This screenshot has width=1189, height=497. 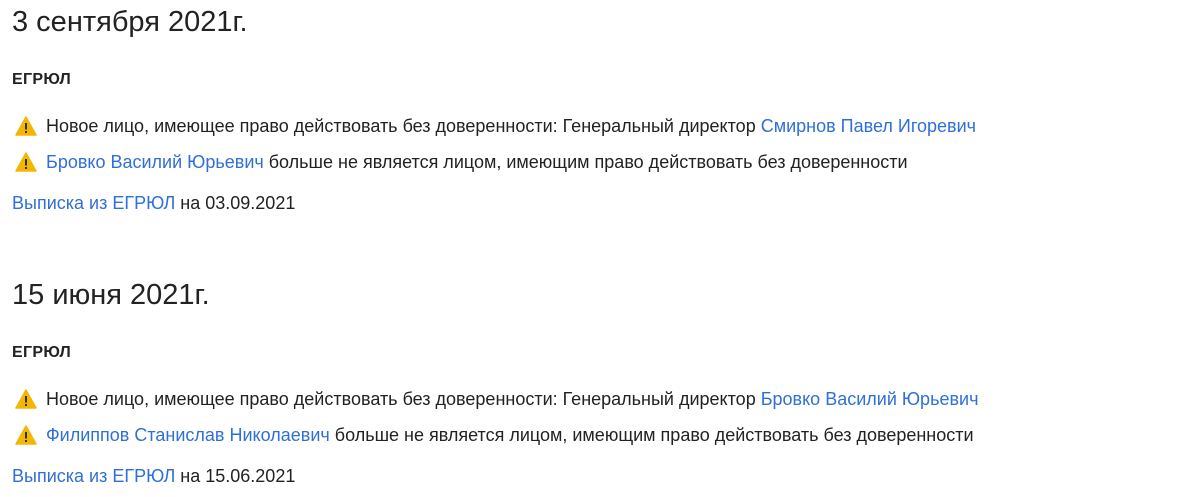 What do you see at coordinates (868, 126) in the screenshot?
I see `person-link: Смирнов Павел Игоревич` at bounding box center [868, 126].